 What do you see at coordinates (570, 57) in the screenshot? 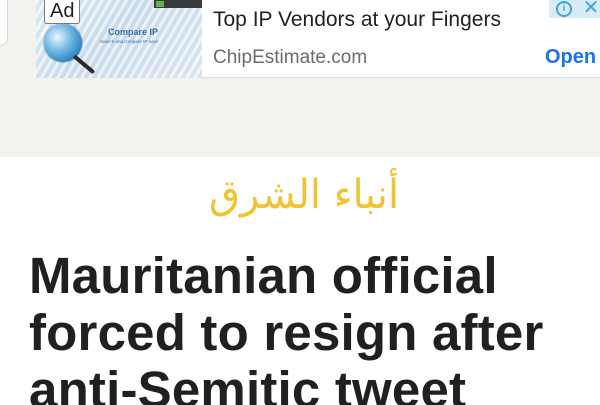
I see `ad-open-button: Open` at bounding box center [570, 57].